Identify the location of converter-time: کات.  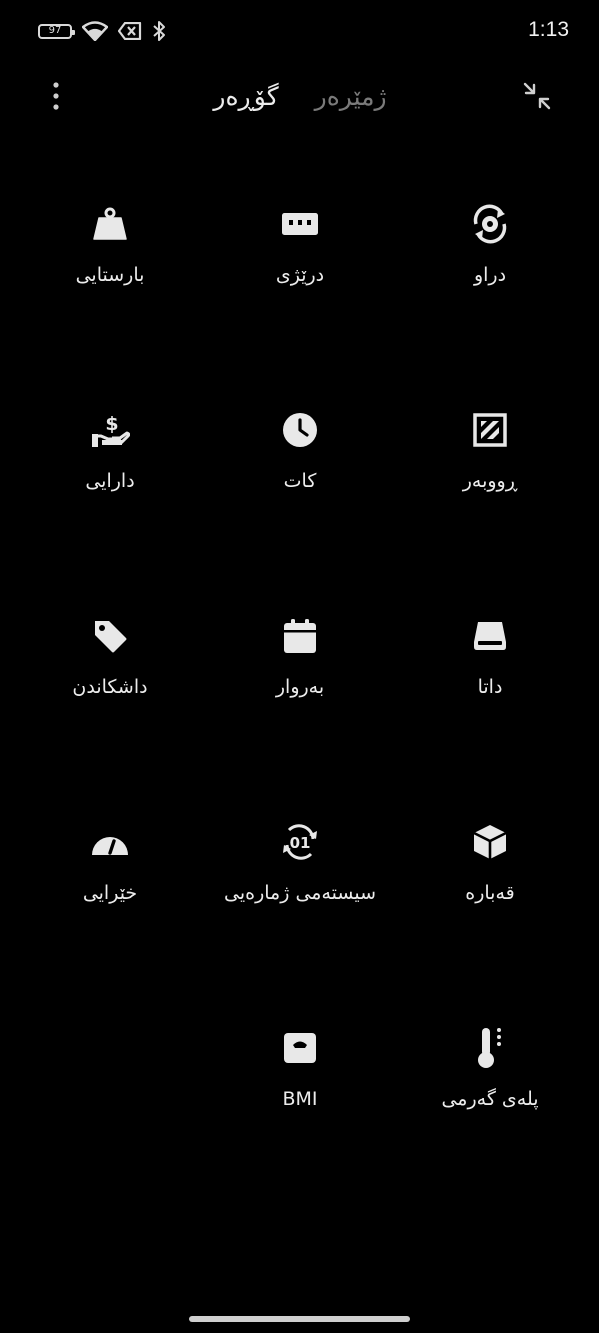
(300, 499).